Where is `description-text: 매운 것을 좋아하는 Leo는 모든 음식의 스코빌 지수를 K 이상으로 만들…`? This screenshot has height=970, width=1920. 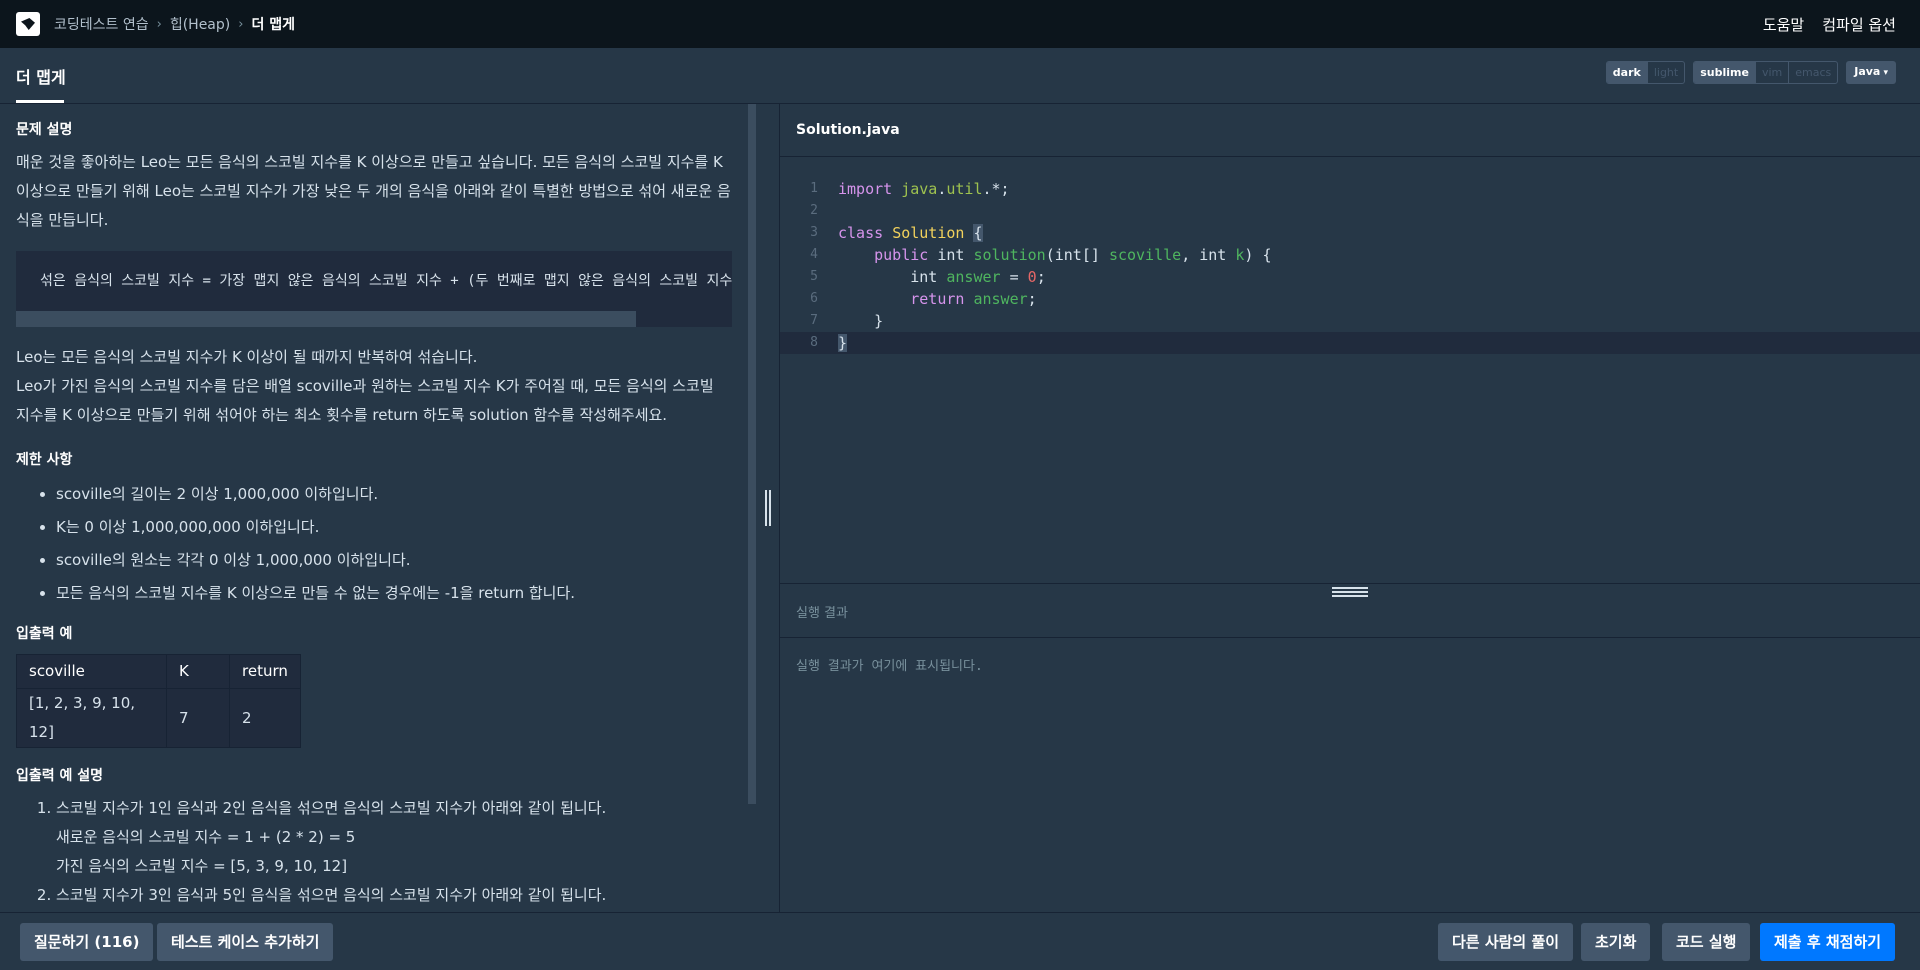
description-text: 매운 것을 좋아하는 Leo는 모든 음식의 스코빌 지수를 K 이상으로 만들… is located at coordinates (373, 191).